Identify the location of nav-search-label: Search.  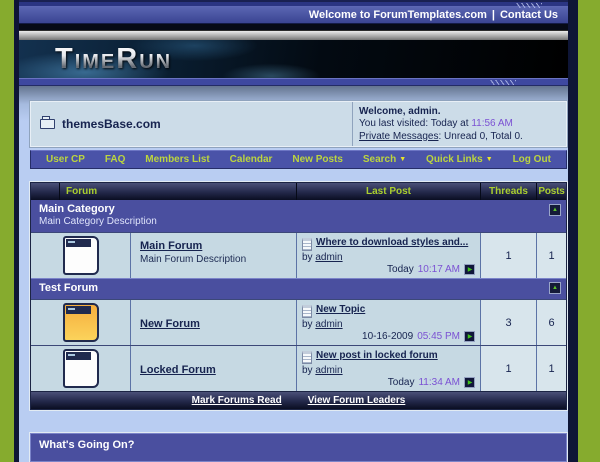
(379, 159).